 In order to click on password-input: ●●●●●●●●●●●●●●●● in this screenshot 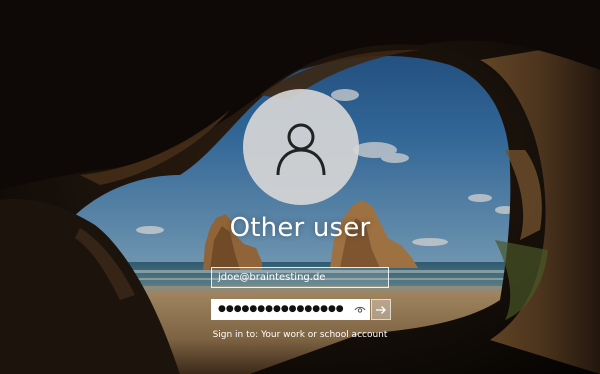, I will do `click(290, 309)`.